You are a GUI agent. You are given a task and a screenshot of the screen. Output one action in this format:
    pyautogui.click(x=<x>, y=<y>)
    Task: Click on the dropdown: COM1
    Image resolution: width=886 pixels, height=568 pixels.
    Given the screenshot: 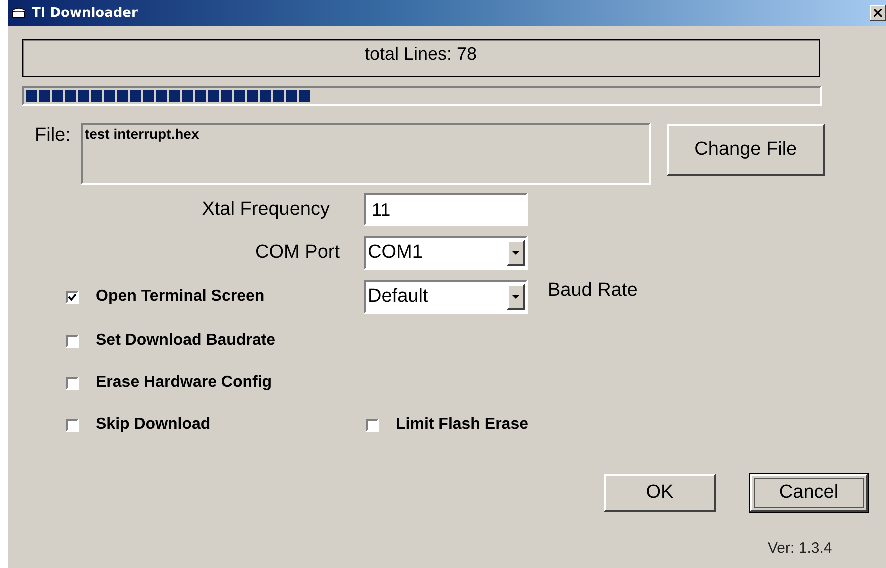 What is the action you would take?
    pyautogui.click(x=446, y=253)
    